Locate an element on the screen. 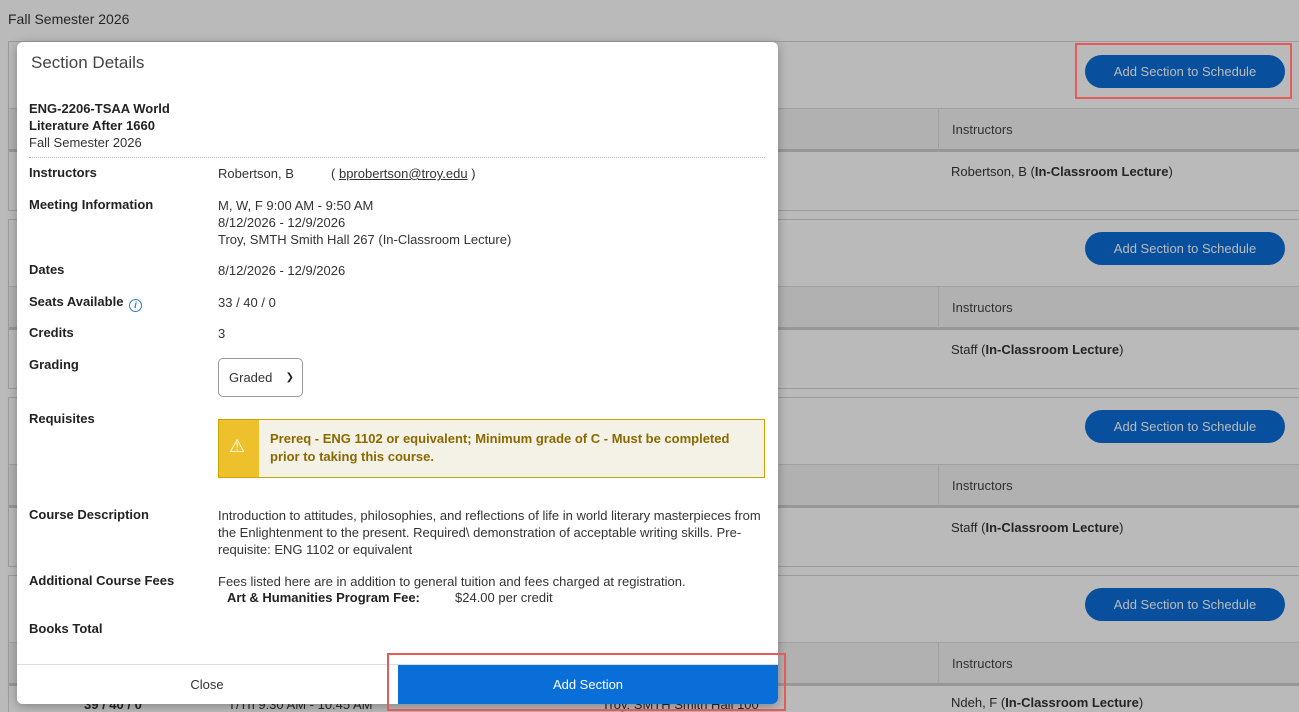  description-label: Course Description is located at coordinates (89, 514).